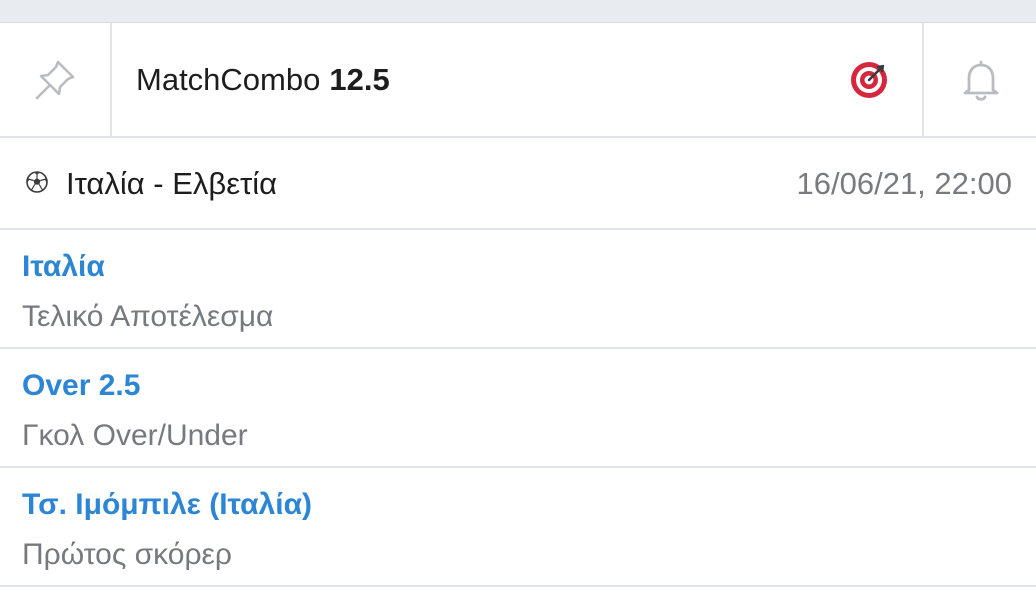  What do you see at coordinates (135, 435) in the screenshot?
I see `selection-market: Γκολ Over/Under` at bounding box center [135, 435].